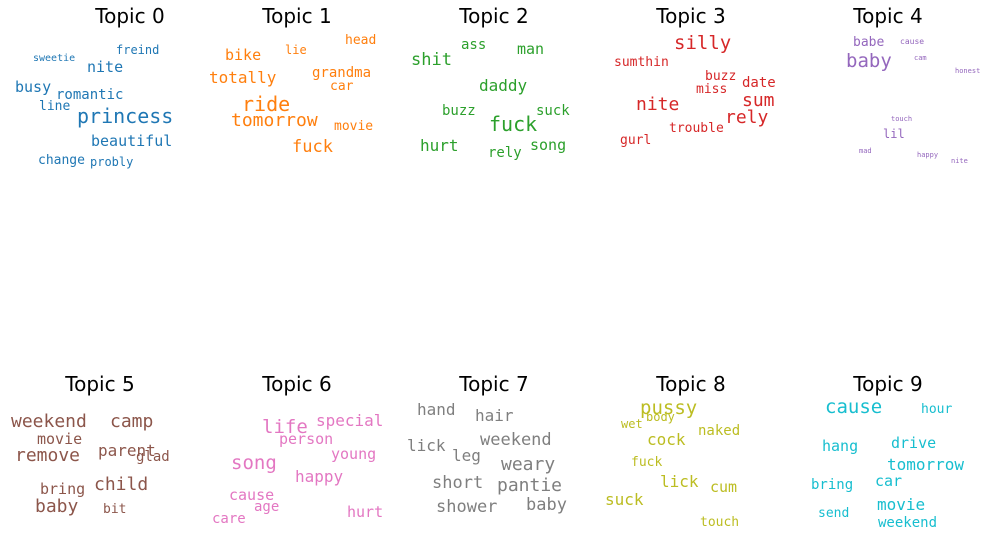 Image resolution: width=990 pixels, height=556 pixels. I want to click on word-sweetie: sweetie, so click(54, 58).